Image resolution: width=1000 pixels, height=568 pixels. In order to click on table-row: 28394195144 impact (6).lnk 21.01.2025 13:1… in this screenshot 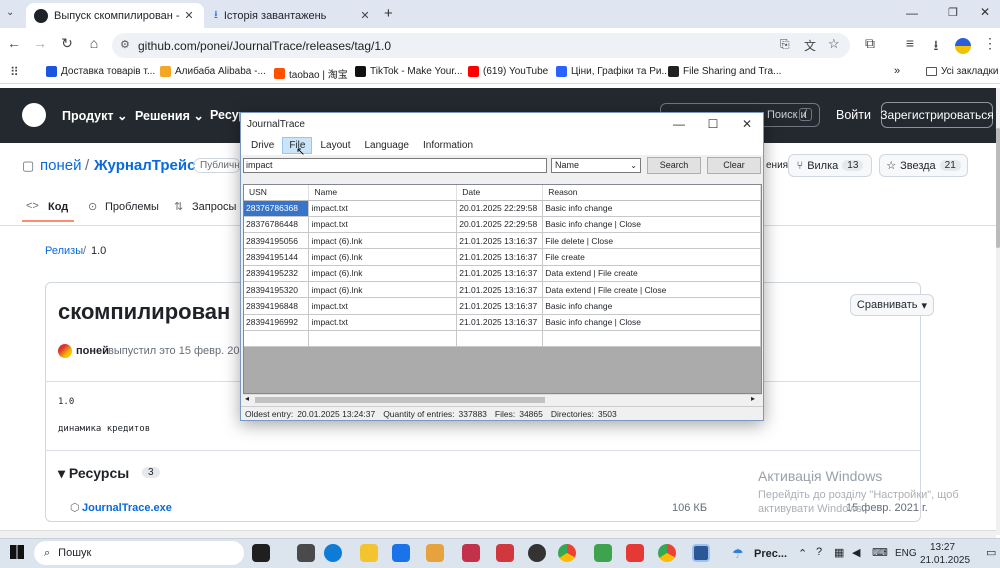, I will do `click(502, 257)`.